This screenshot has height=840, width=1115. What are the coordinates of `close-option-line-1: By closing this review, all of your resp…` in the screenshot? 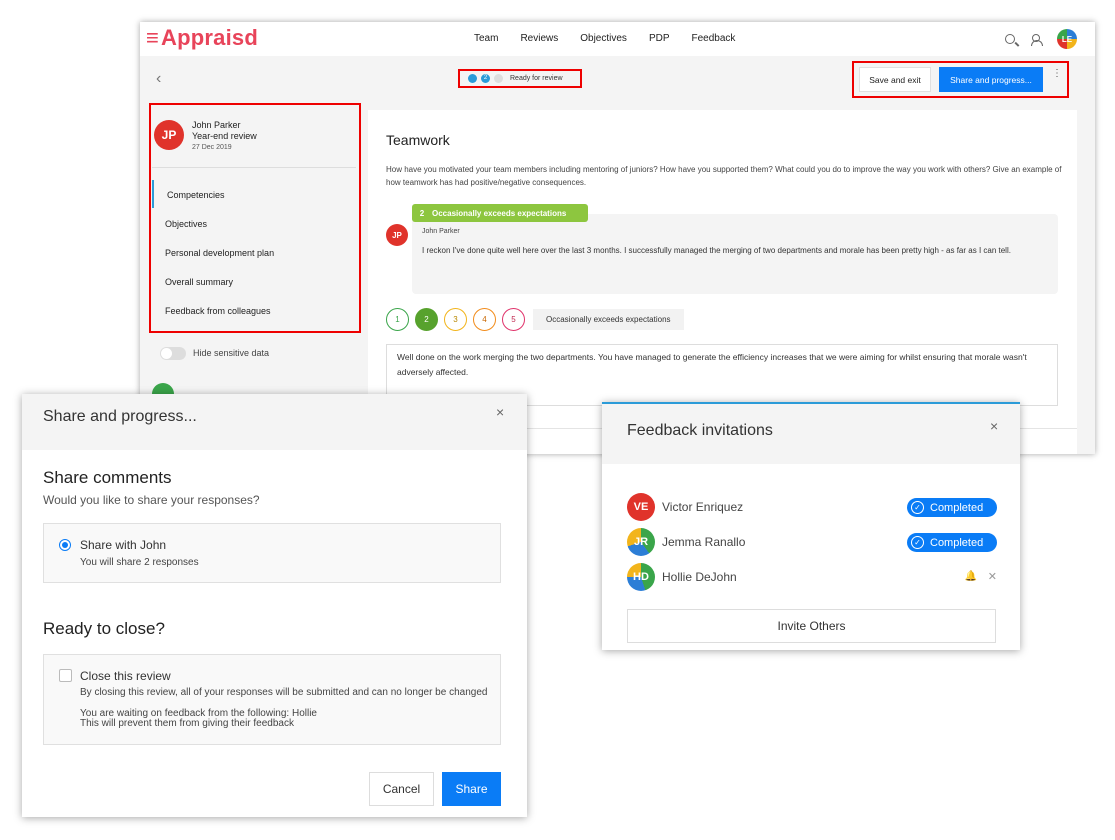 It's located at (284, 692).